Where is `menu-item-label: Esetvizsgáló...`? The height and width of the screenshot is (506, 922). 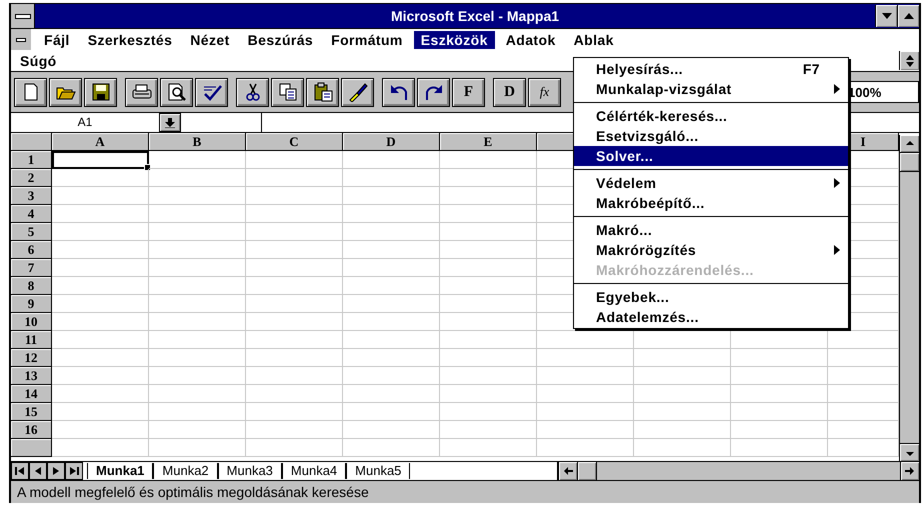
menu-item-label: Esetvizsgáló... is located at coordinates (647, 136).